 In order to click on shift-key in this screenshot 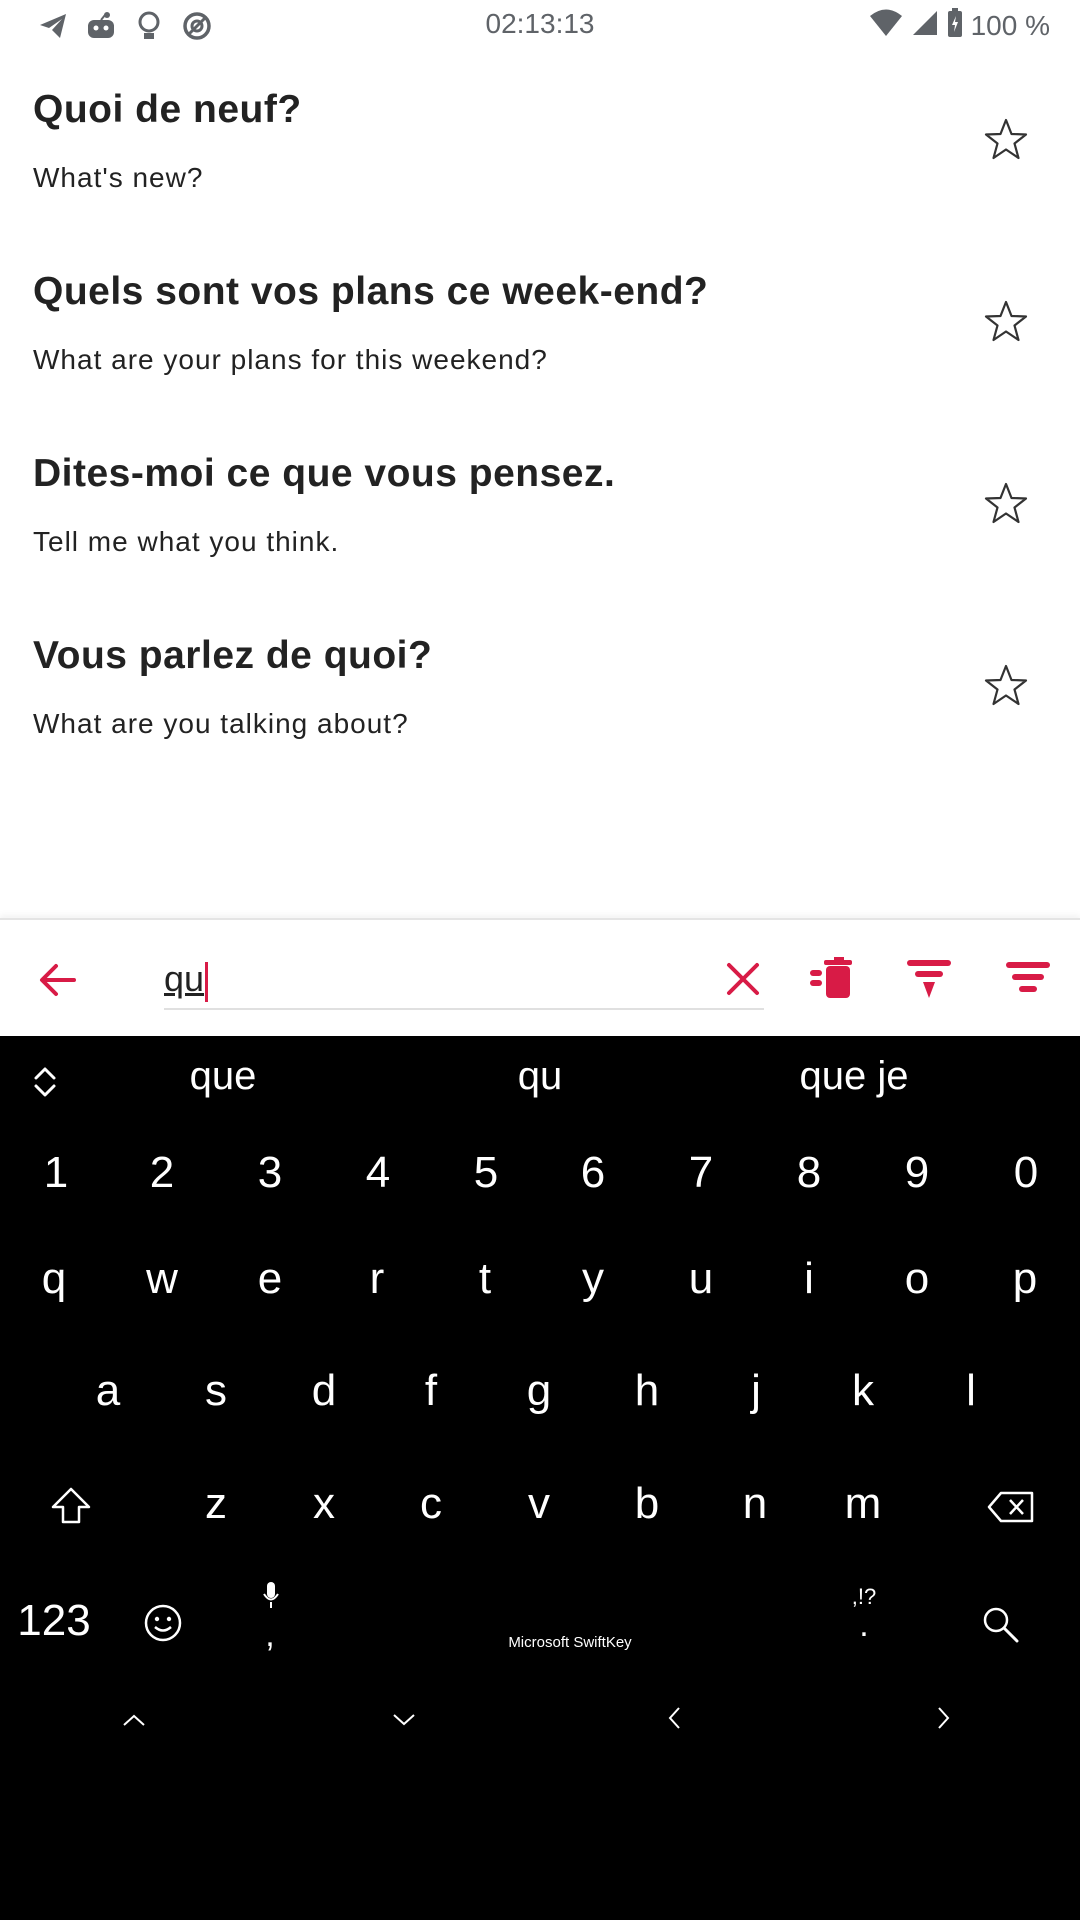, I will do `click(71, 1506)`.